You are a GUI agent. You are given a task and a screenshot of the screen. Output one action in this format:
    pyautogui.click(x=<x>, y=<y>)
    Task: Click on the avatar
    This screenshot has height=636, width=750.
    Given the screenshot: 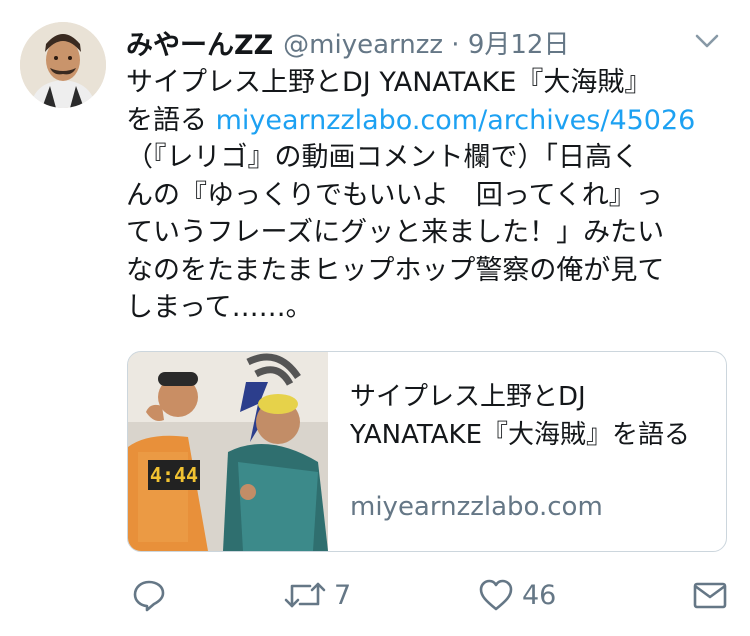 What is the action you would take?
    pyautogui.click(x=63, y=65)
    